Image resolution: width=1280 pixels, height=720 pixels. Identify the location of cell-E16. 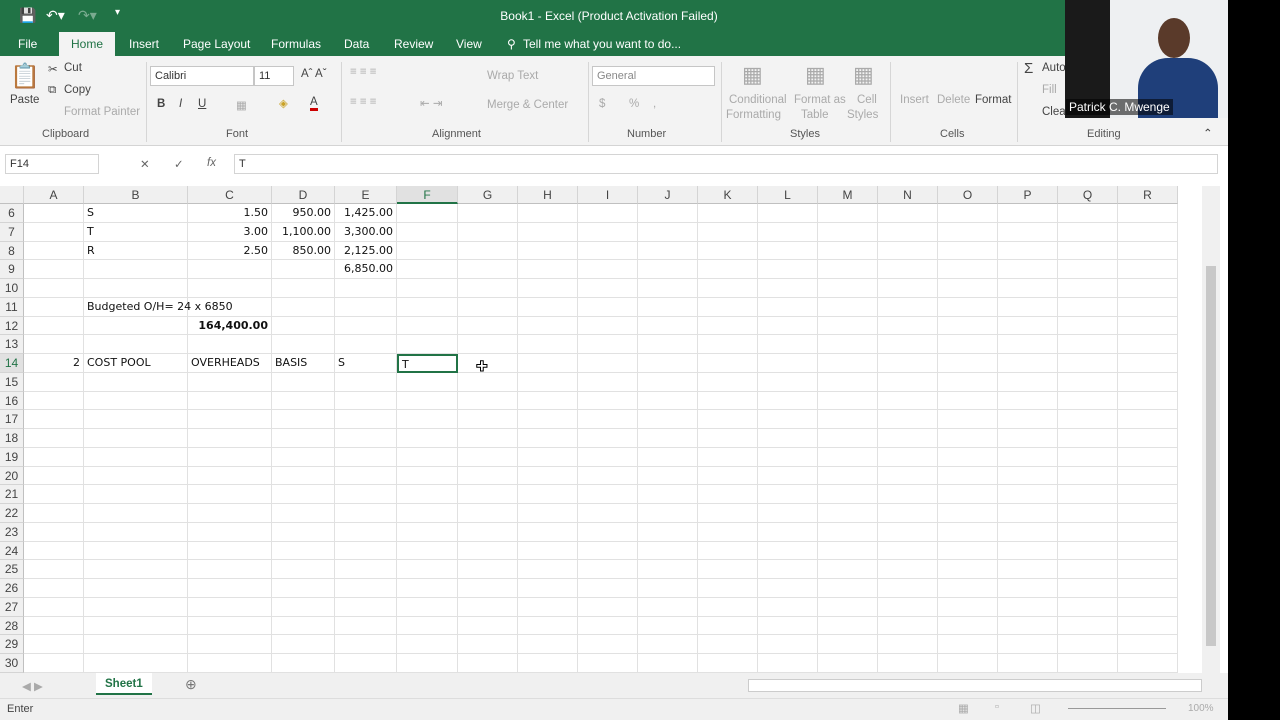
(366, 401).